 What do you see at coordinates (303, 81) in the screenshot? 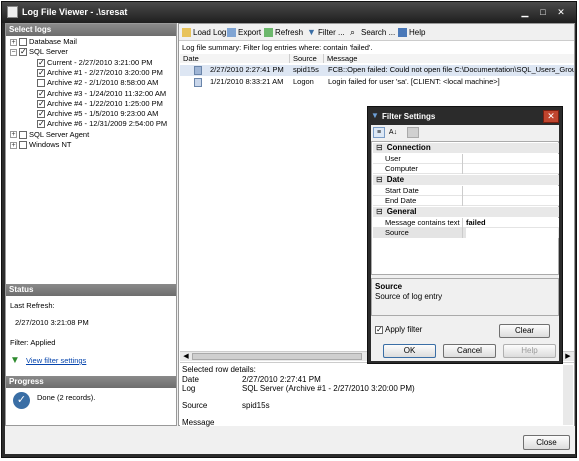
I see `row-source: Logon` at bounding box center [303, 81].